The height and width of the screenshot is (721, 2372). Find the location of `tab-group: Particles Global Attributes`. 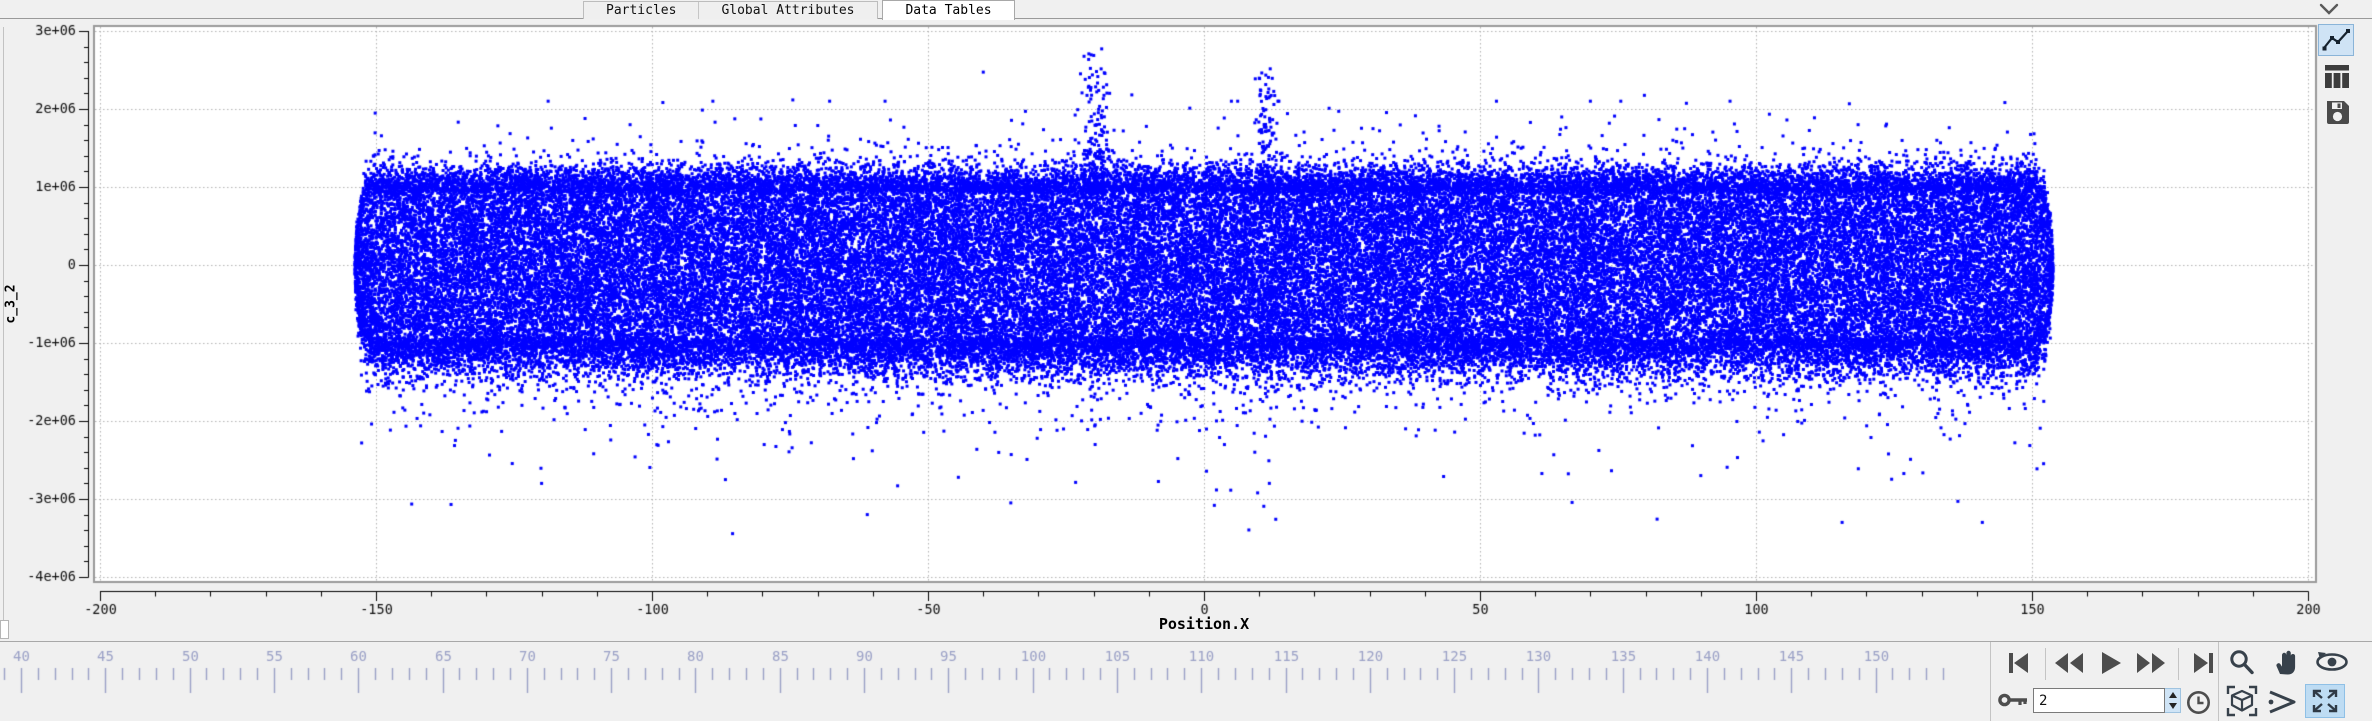

tab-group: Particles Global Attributes is located at coordinates (730, 10).